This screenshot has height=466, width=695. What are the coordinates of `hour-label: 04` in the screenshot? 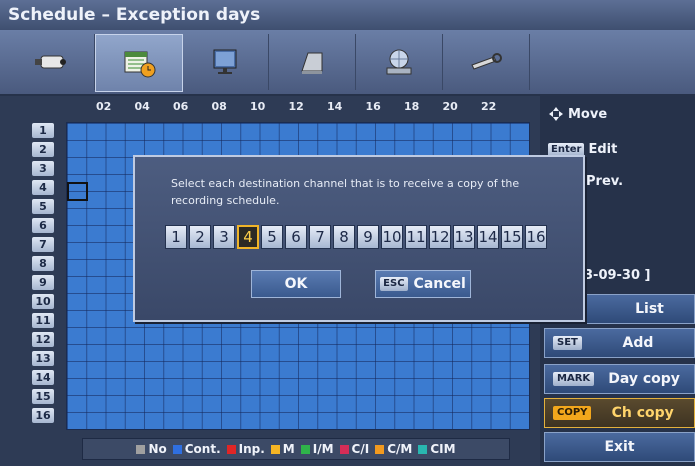 It's located at (142, 106).